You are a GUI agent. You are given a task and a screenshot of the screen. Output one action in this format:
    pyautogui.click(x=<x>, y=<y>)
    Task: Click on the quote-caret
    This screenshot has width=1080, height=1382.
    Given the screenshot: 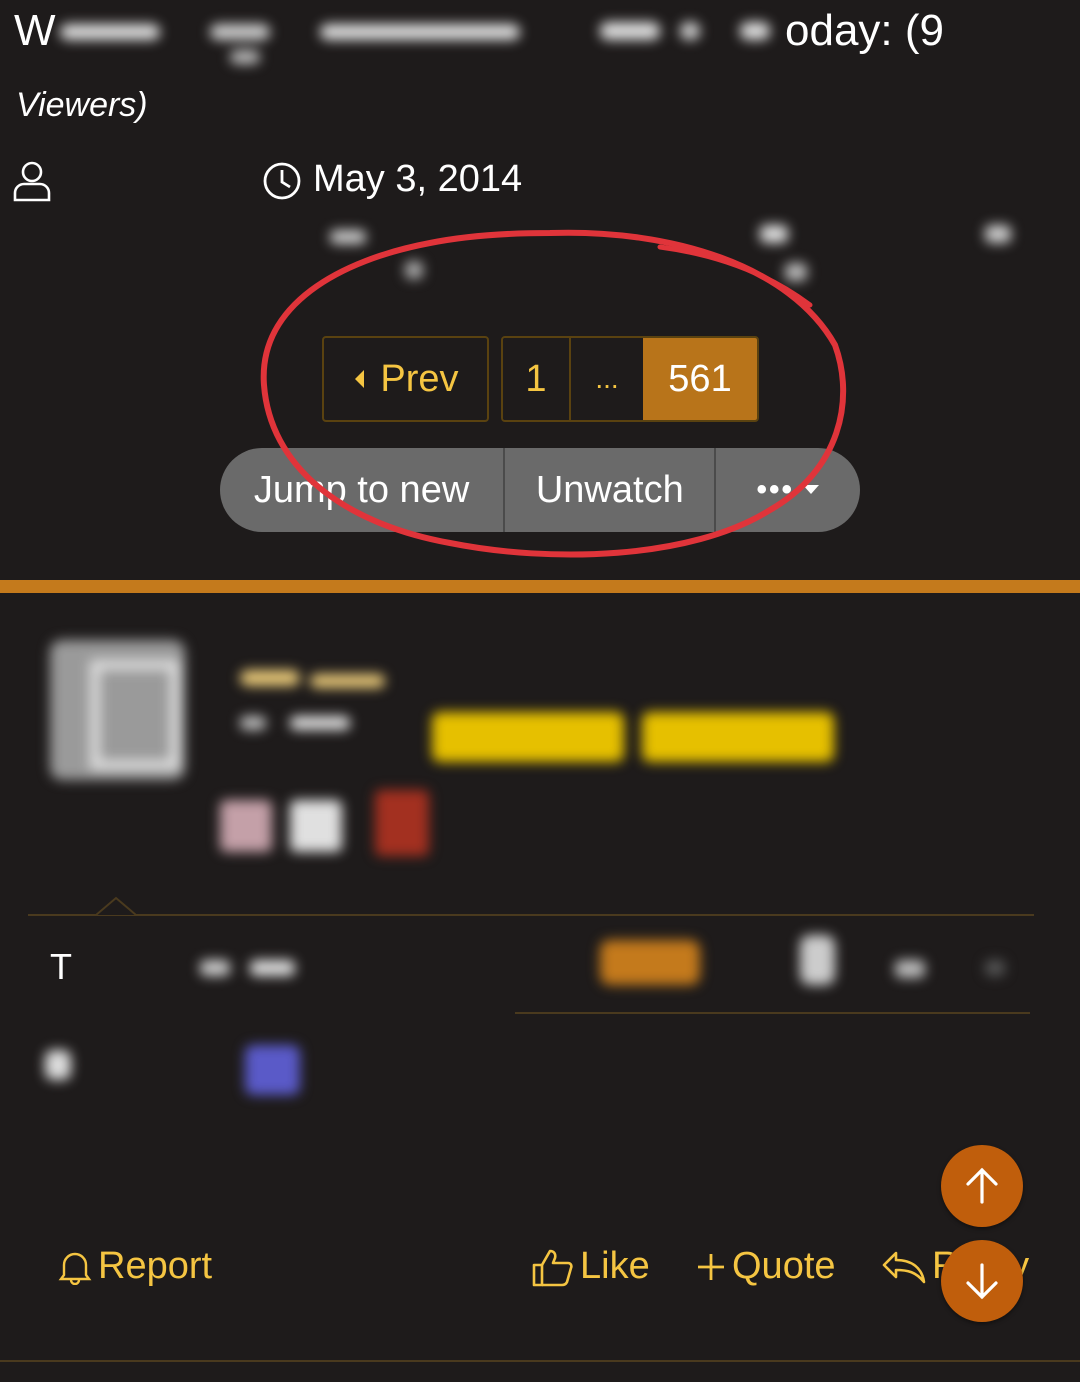 What is the action you would take?
    pyautogui.click(x=116, y=906)
    